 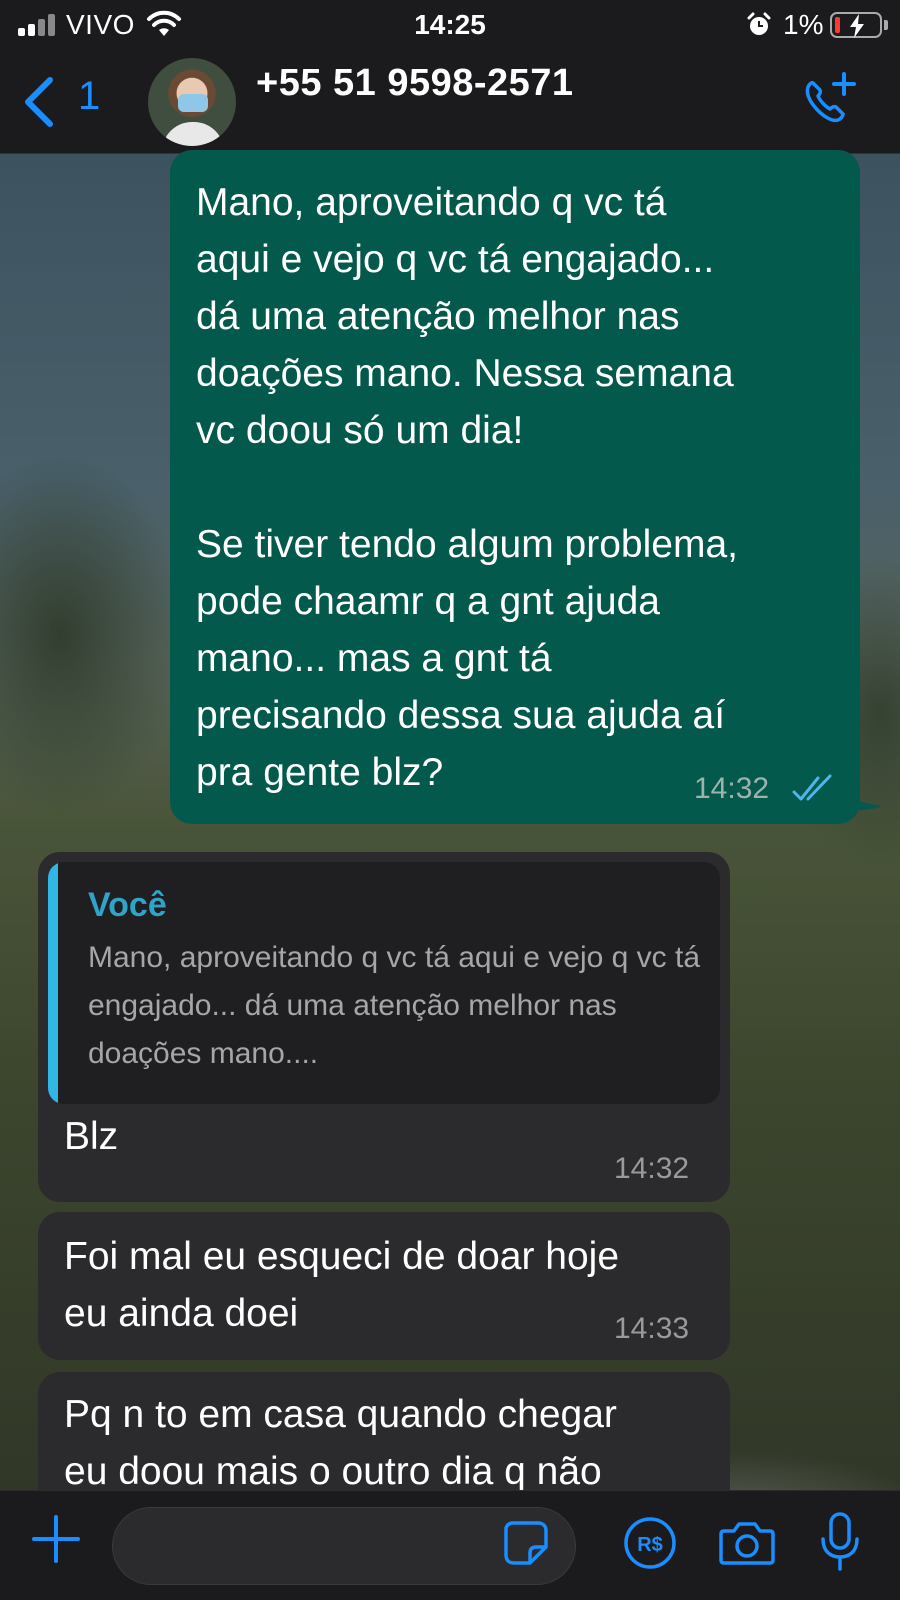 What do you see at coordinates (829, 100) in the screenshot?
I see `add-call-icon` at bounding box center [829, 100].